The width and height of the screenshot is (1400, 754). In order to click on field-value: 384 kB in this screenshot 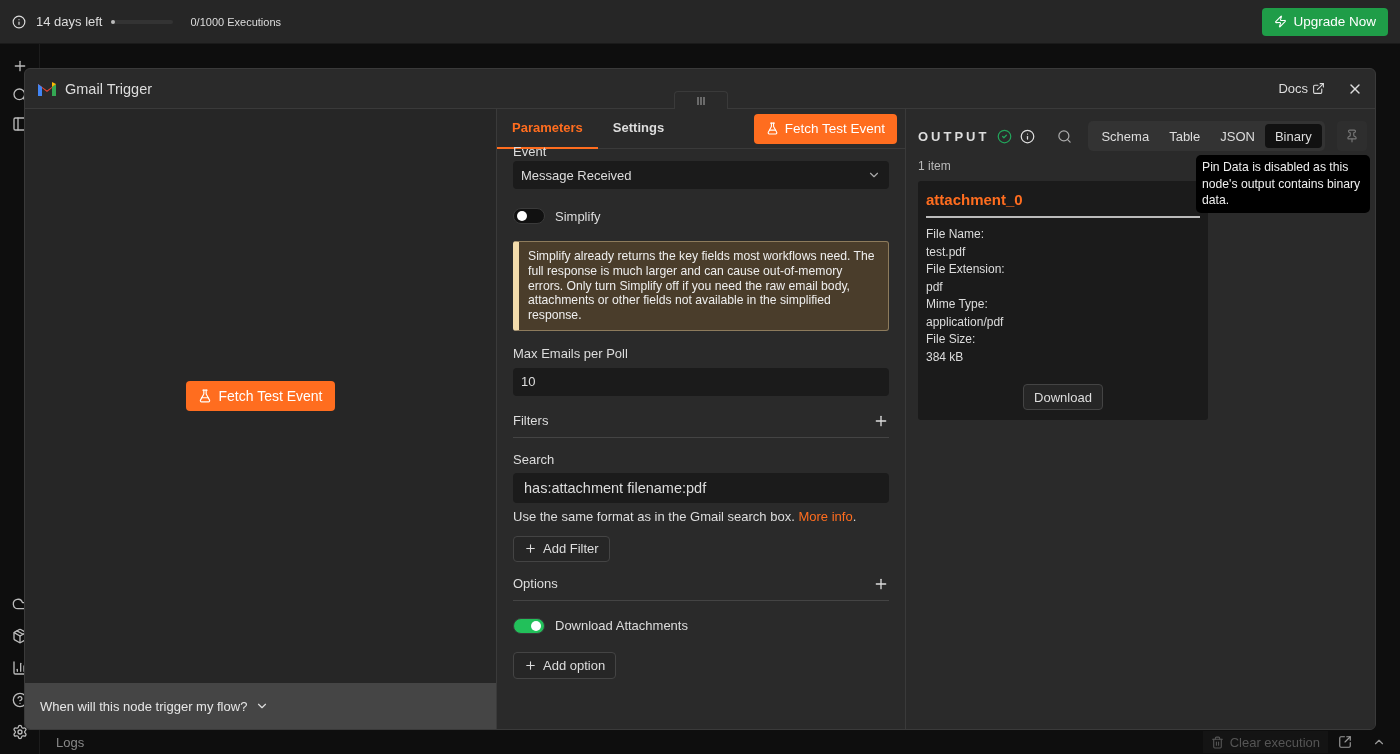, I will do `click(945, 357)`.